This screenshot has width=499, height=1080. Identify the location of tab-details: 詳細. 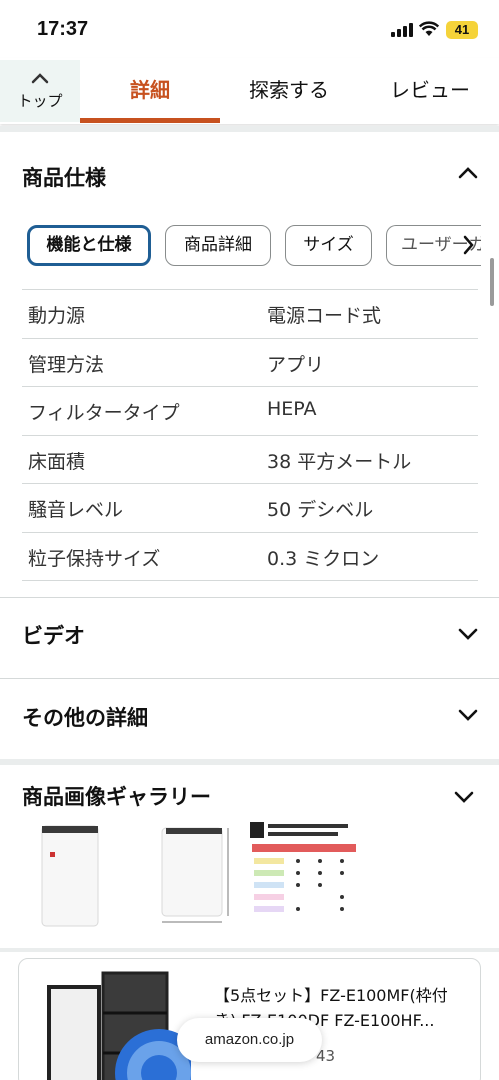
(150, 91).